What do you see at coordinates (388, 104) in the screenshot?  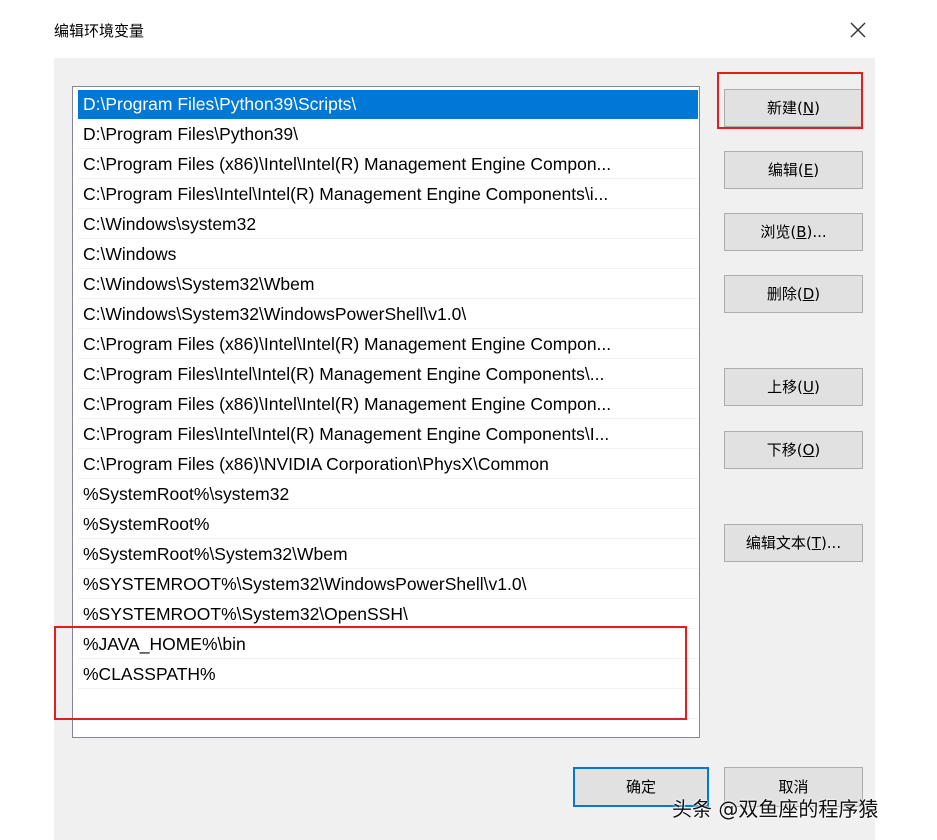 I see `path-list-item: D:\Program Files\Python39\Scripts\` at bounding box center [388, 104].